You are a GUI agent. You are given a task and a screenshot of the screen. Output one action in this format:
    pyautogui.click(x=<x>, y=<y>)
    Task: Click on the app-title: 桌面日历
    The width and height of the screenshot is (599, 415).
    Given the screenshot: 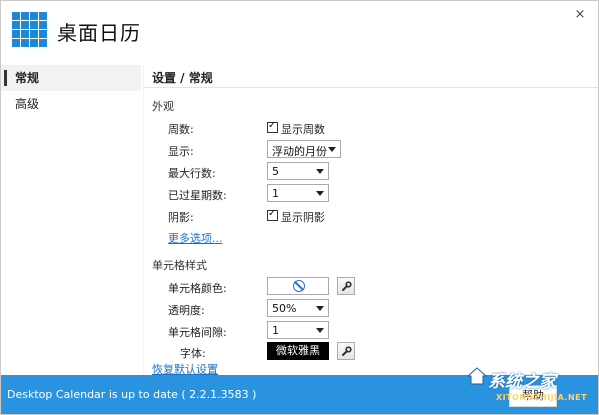 What is the action you would take?
    pyautogui.click(x=99, y=33)
    